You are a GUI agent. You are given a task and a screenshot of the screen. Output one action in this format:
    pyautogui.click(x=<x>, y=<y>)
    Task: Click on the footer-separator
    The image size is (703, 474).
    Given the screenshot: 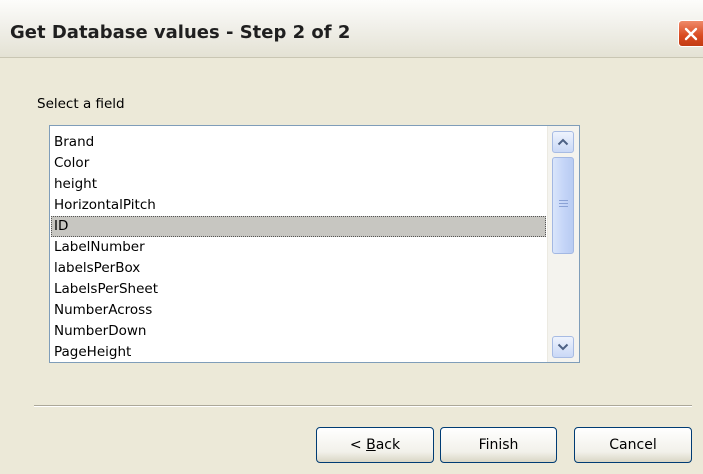 What is the action you would take?
    pyautogui.click(x=363, y=406)
    